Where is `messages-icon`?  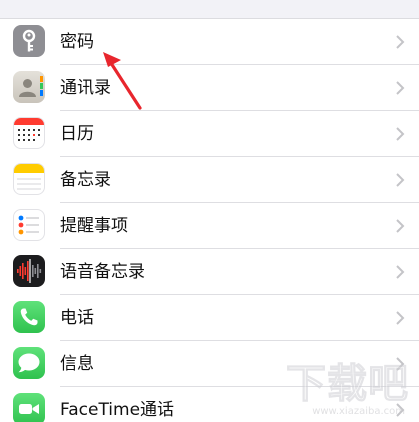
messages-icon is located at coordinates (29, 363).